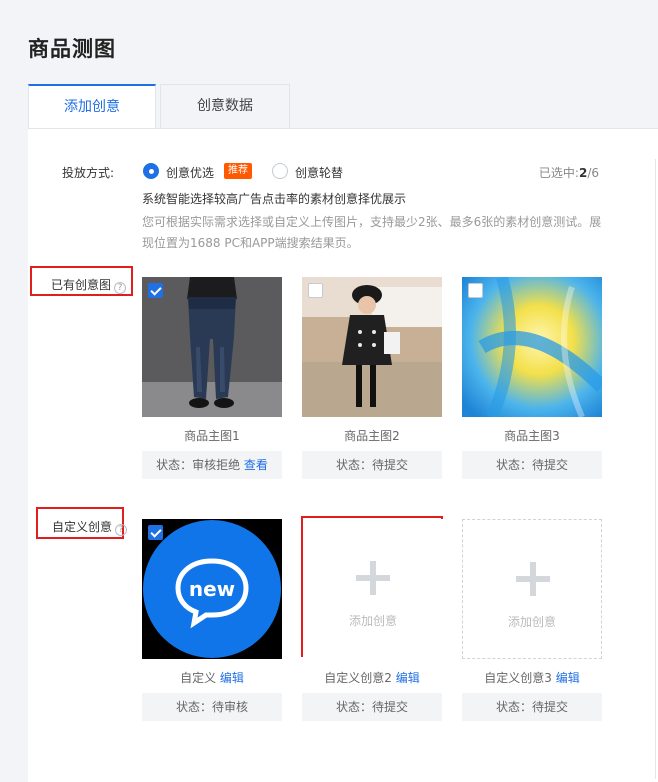  I want to click on page-title: 商品测图, so click(72, 49).